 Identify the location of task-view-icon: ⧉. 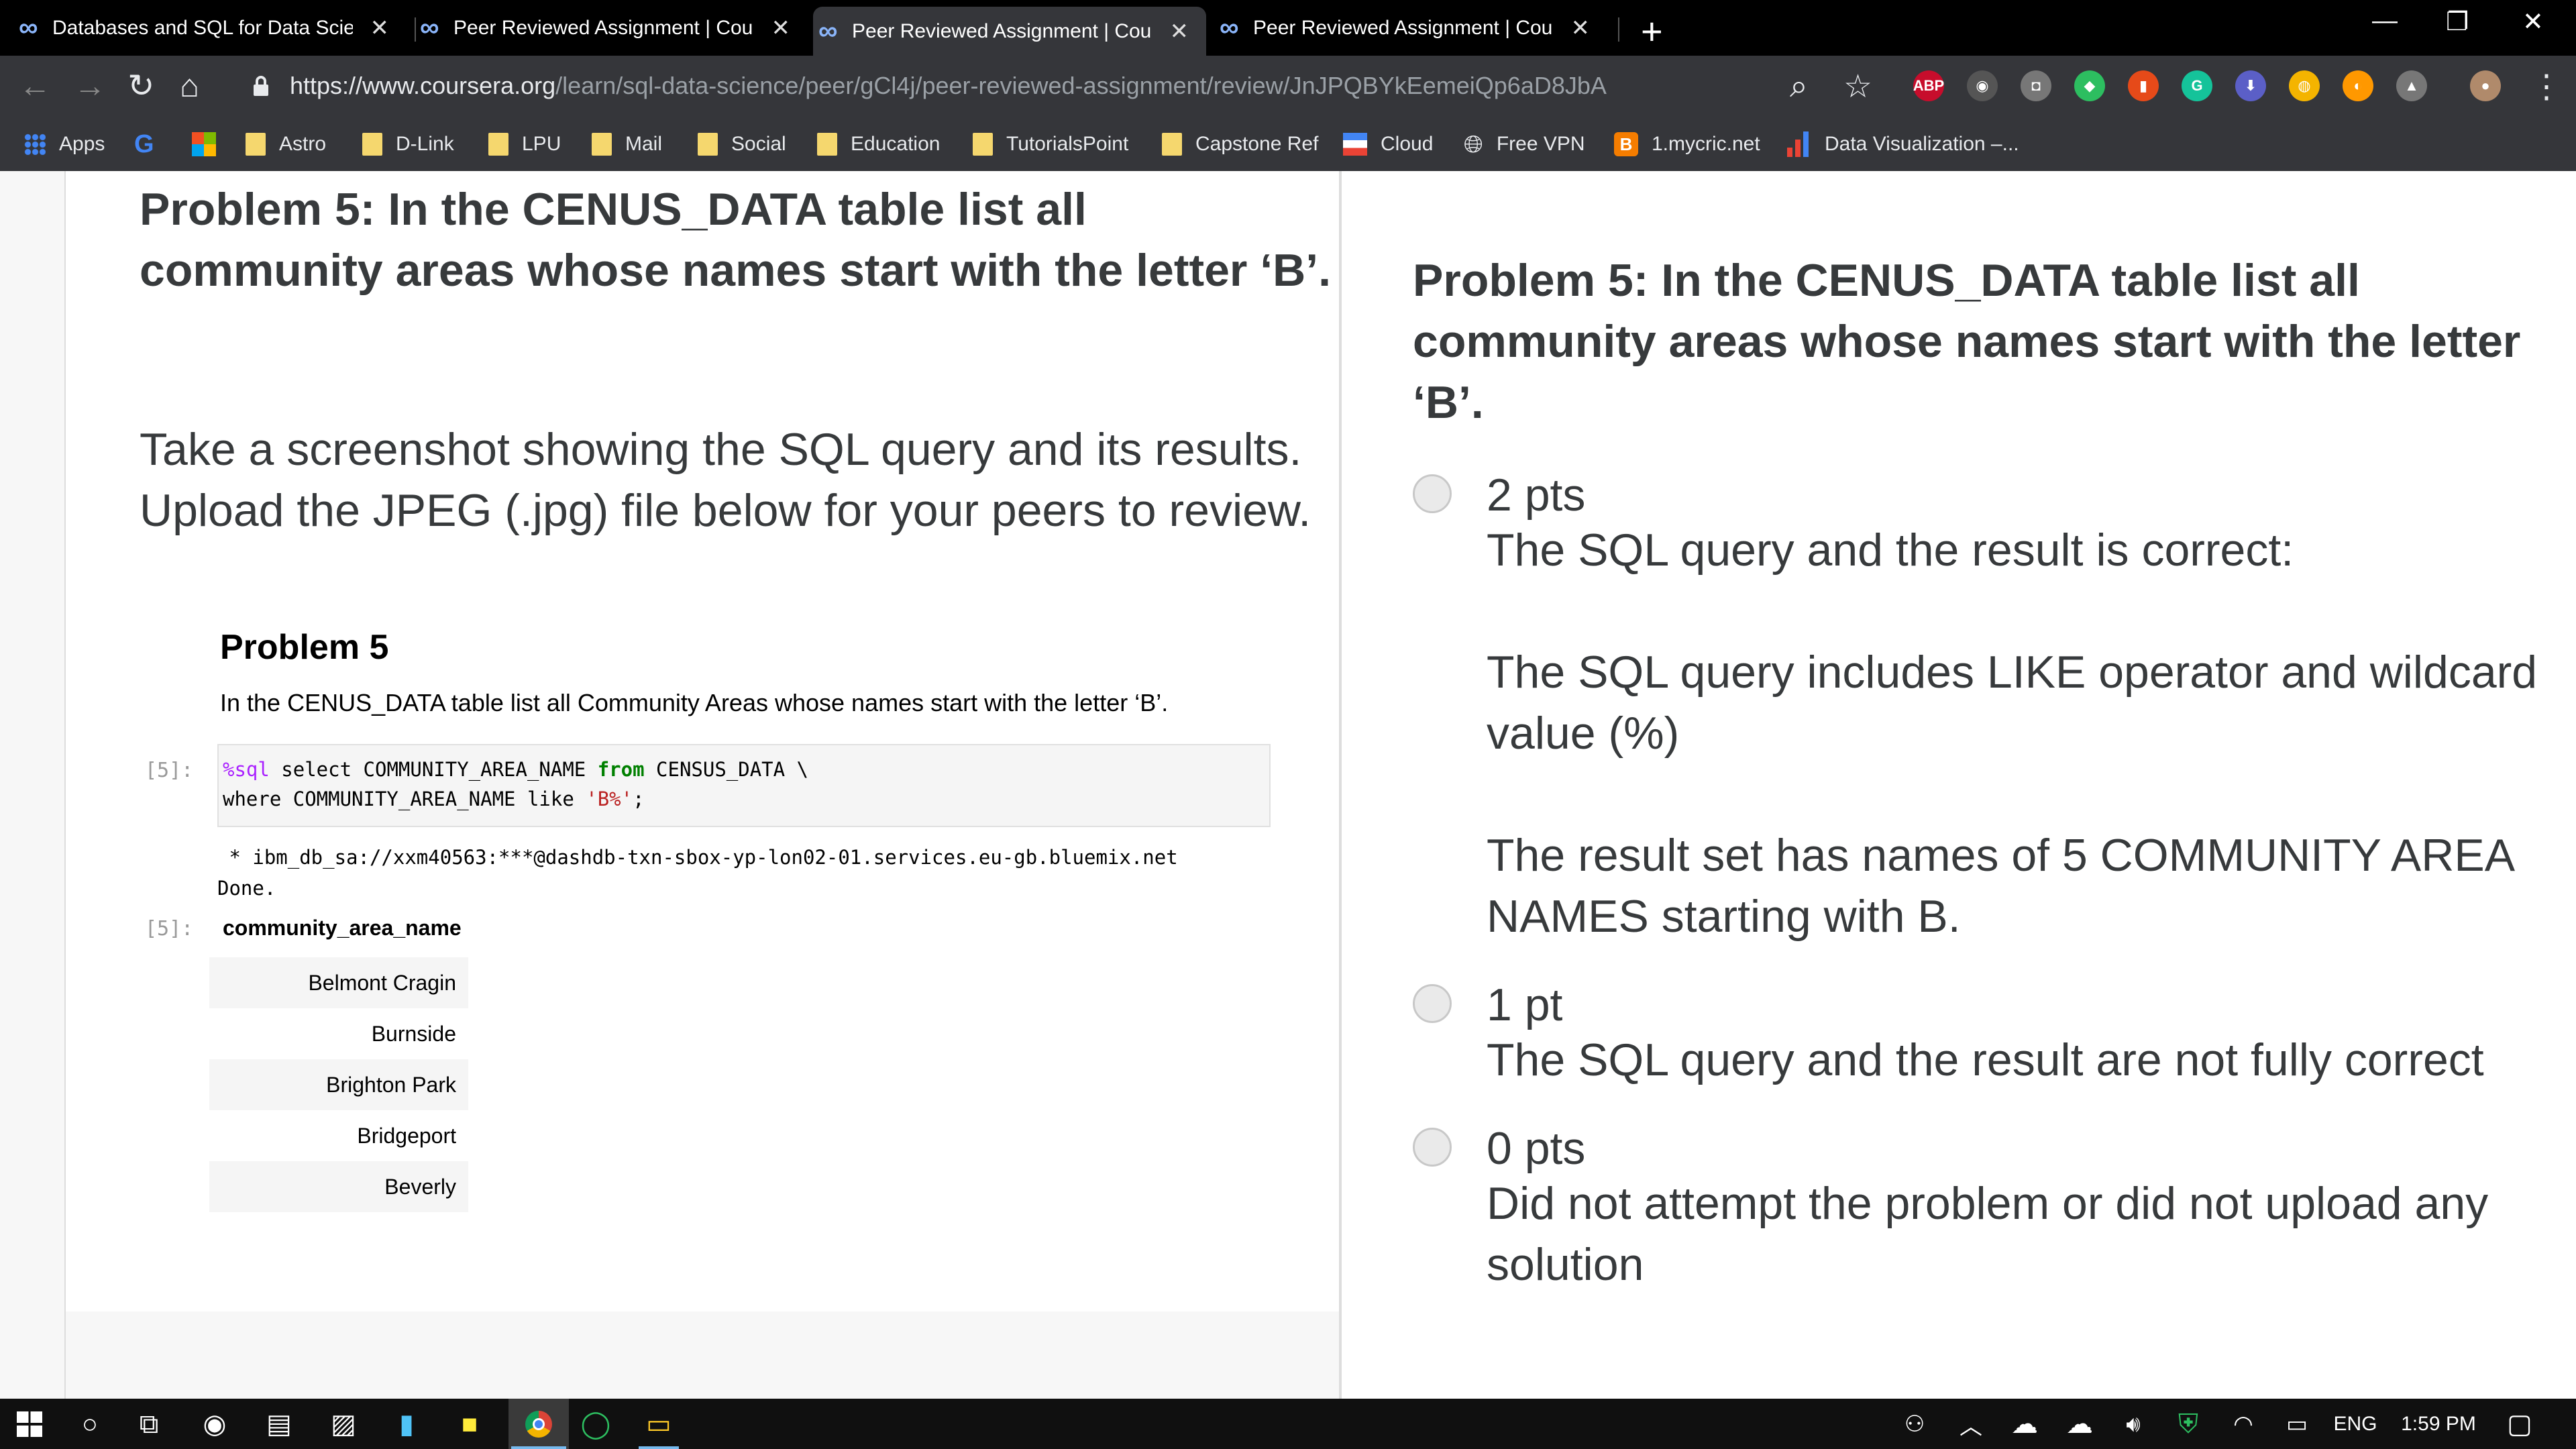
(148, 1424).